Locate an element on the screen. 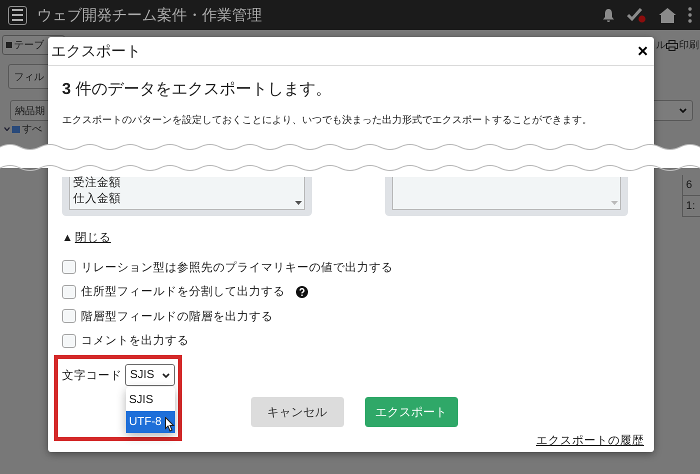 The width and height of the screenshot is (700, 474). check-icon is located at coordinates (637, 15).